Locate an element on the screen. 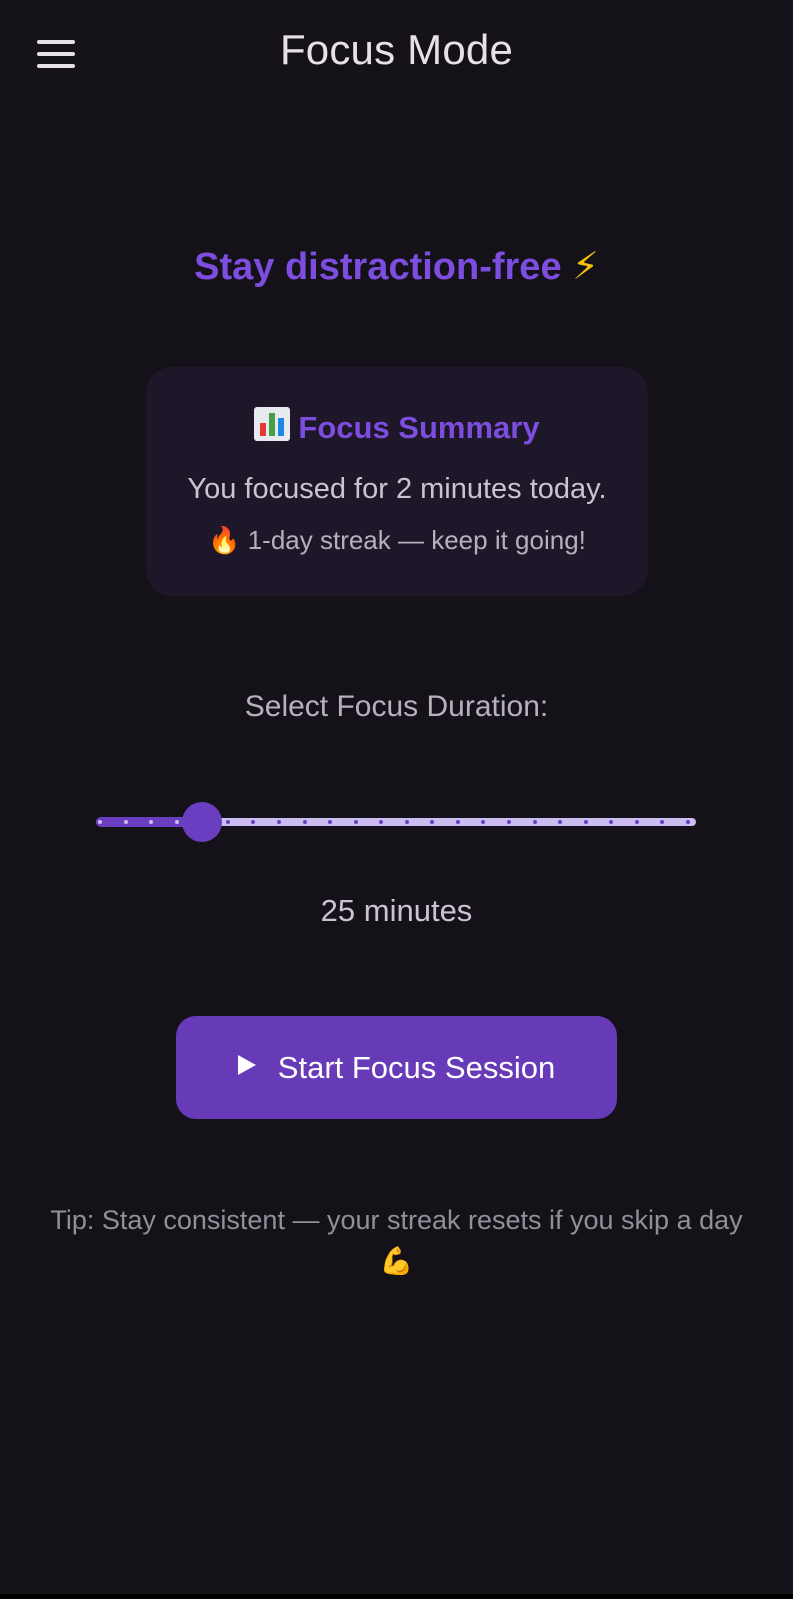 The height and width of the screenshot is (1599, 793). start-button-label: Start Focus Session is located at coordinates (416, 1067).